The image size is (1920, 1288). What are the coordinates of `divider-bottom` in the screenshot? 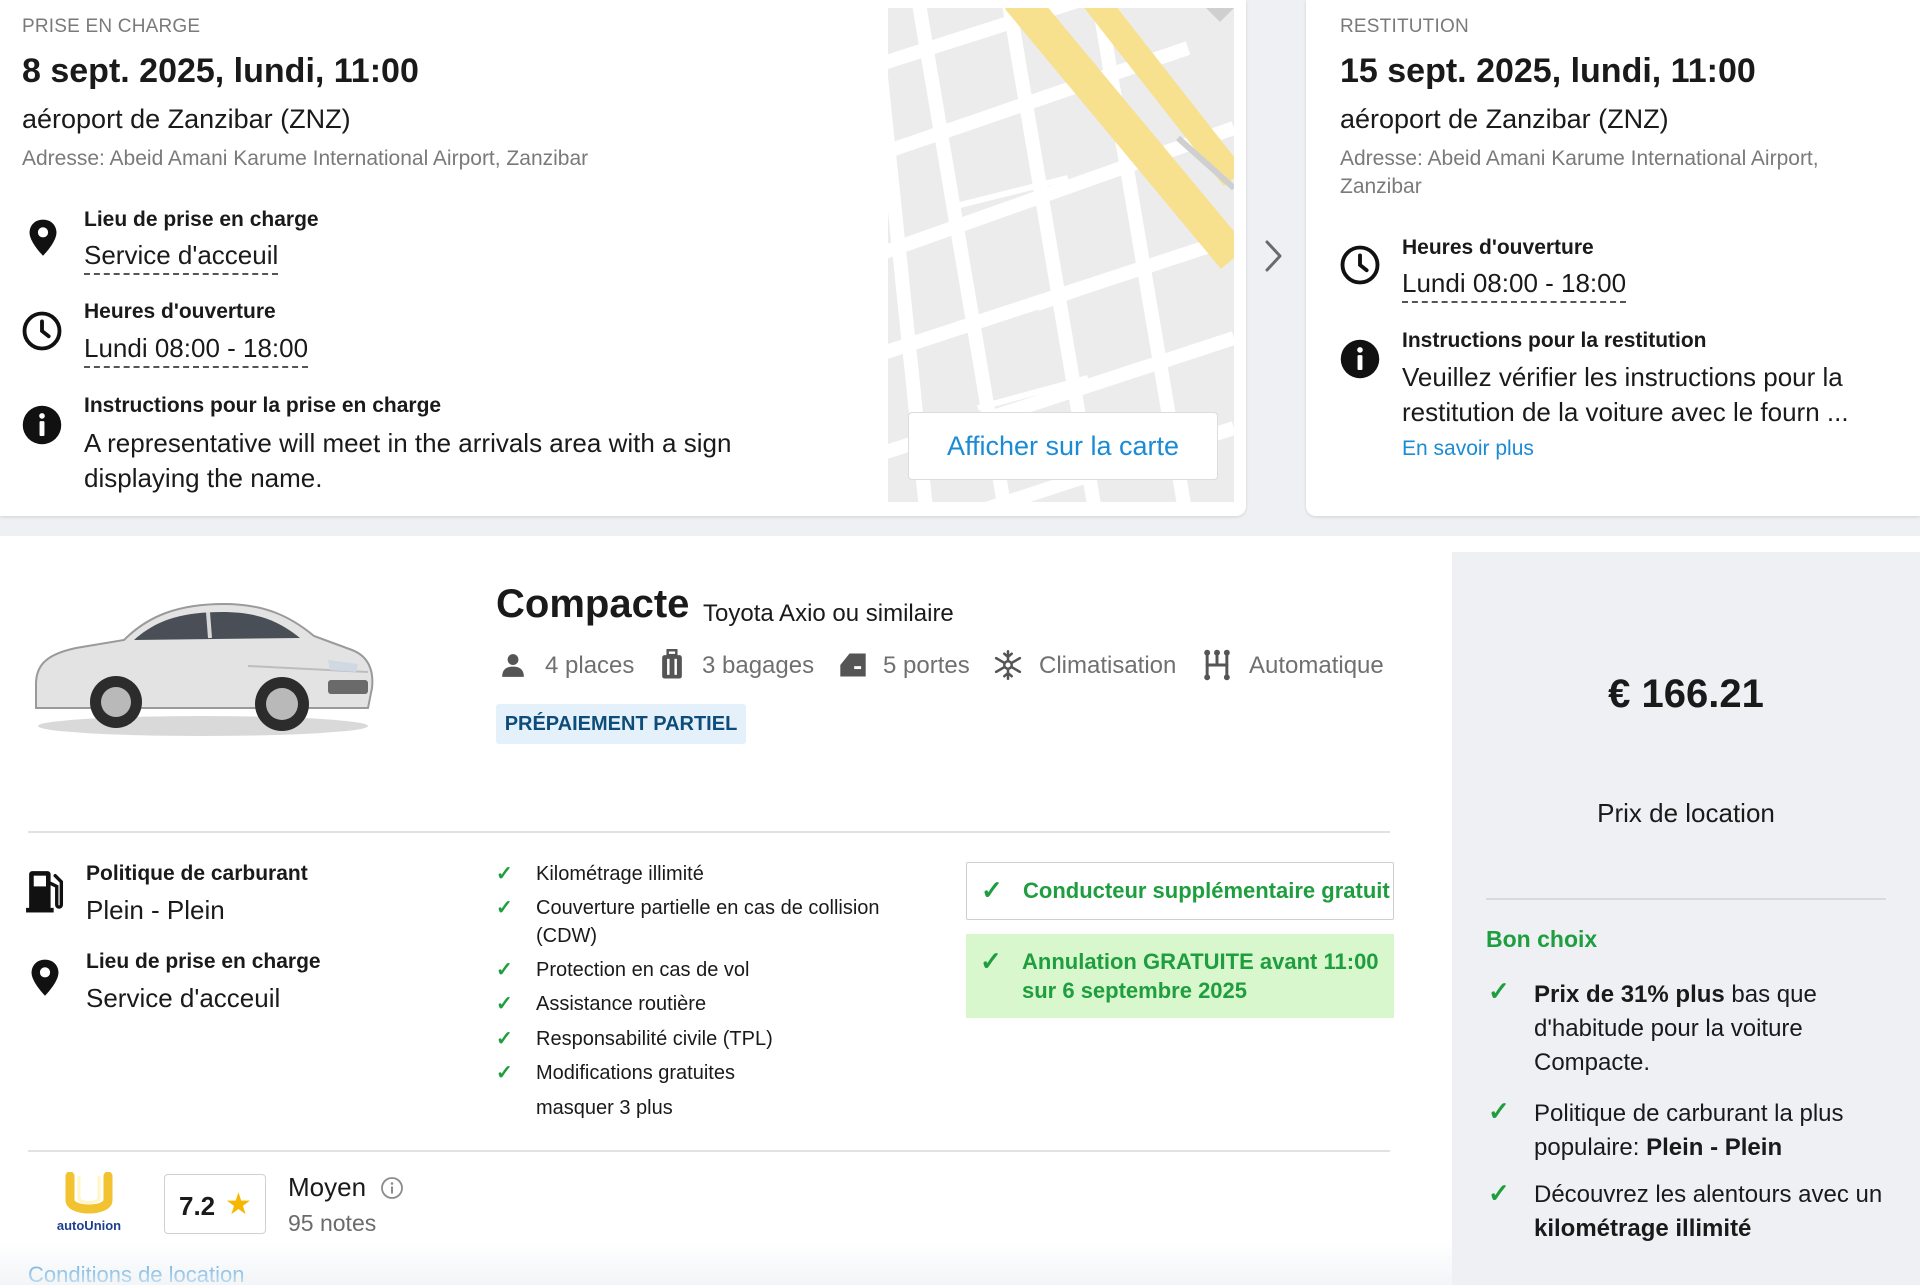 It's located at (709, 1151).